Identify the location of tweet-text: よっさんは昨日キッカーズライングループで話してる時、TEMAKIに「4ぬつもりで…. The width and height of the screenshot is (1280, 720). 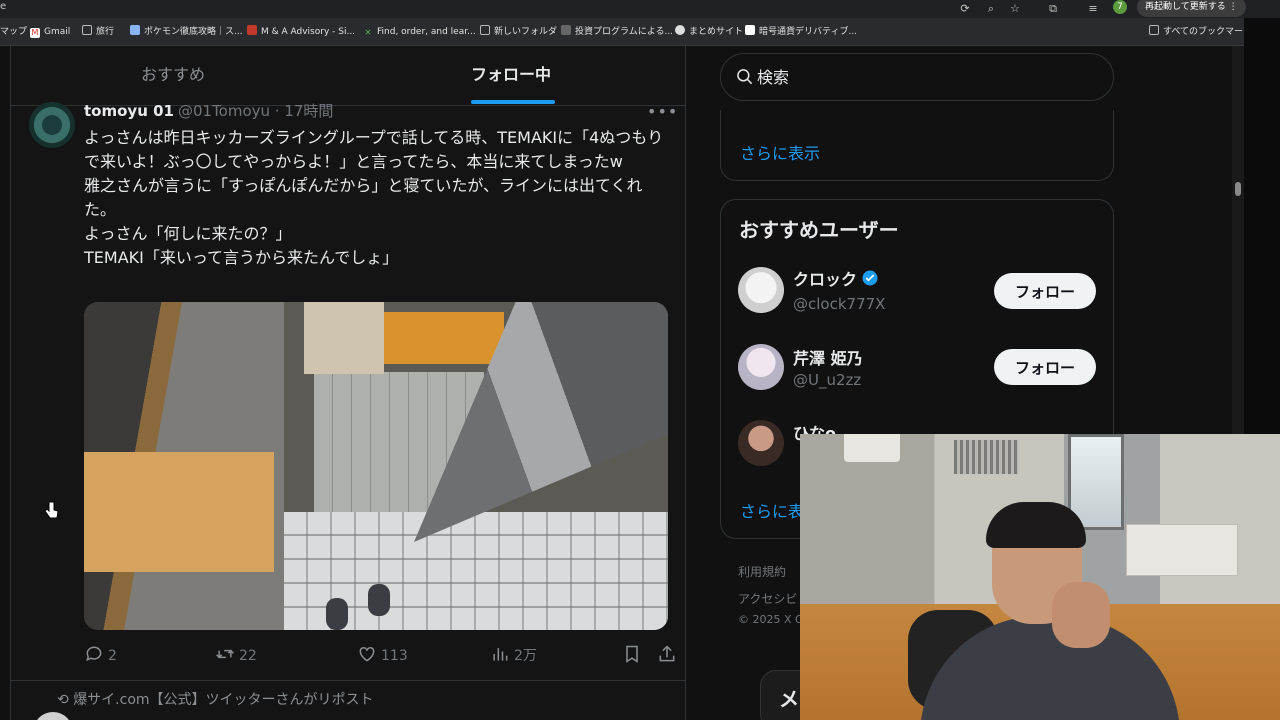
(374, 197).